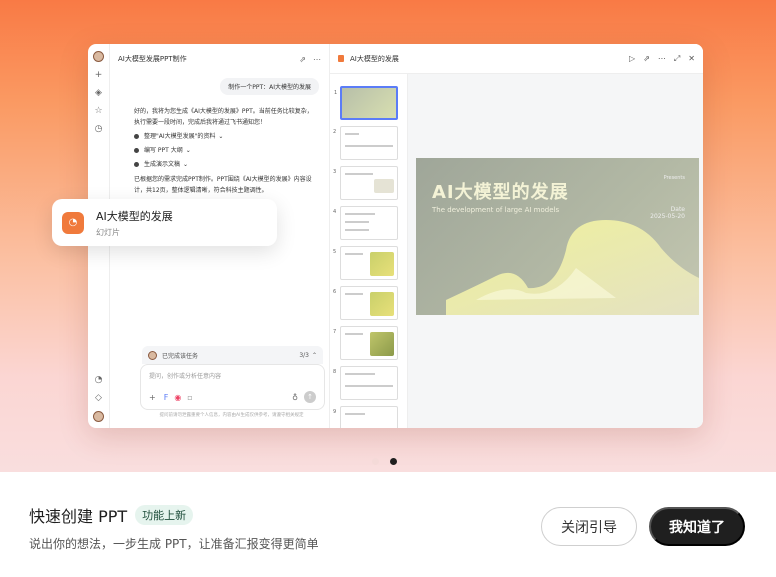 Image resolution: width=776 pixels, height=577 pixels. Describe the element at coordinates (632, 58) in the screenshot. I see `play-icon: ▷` at that location.